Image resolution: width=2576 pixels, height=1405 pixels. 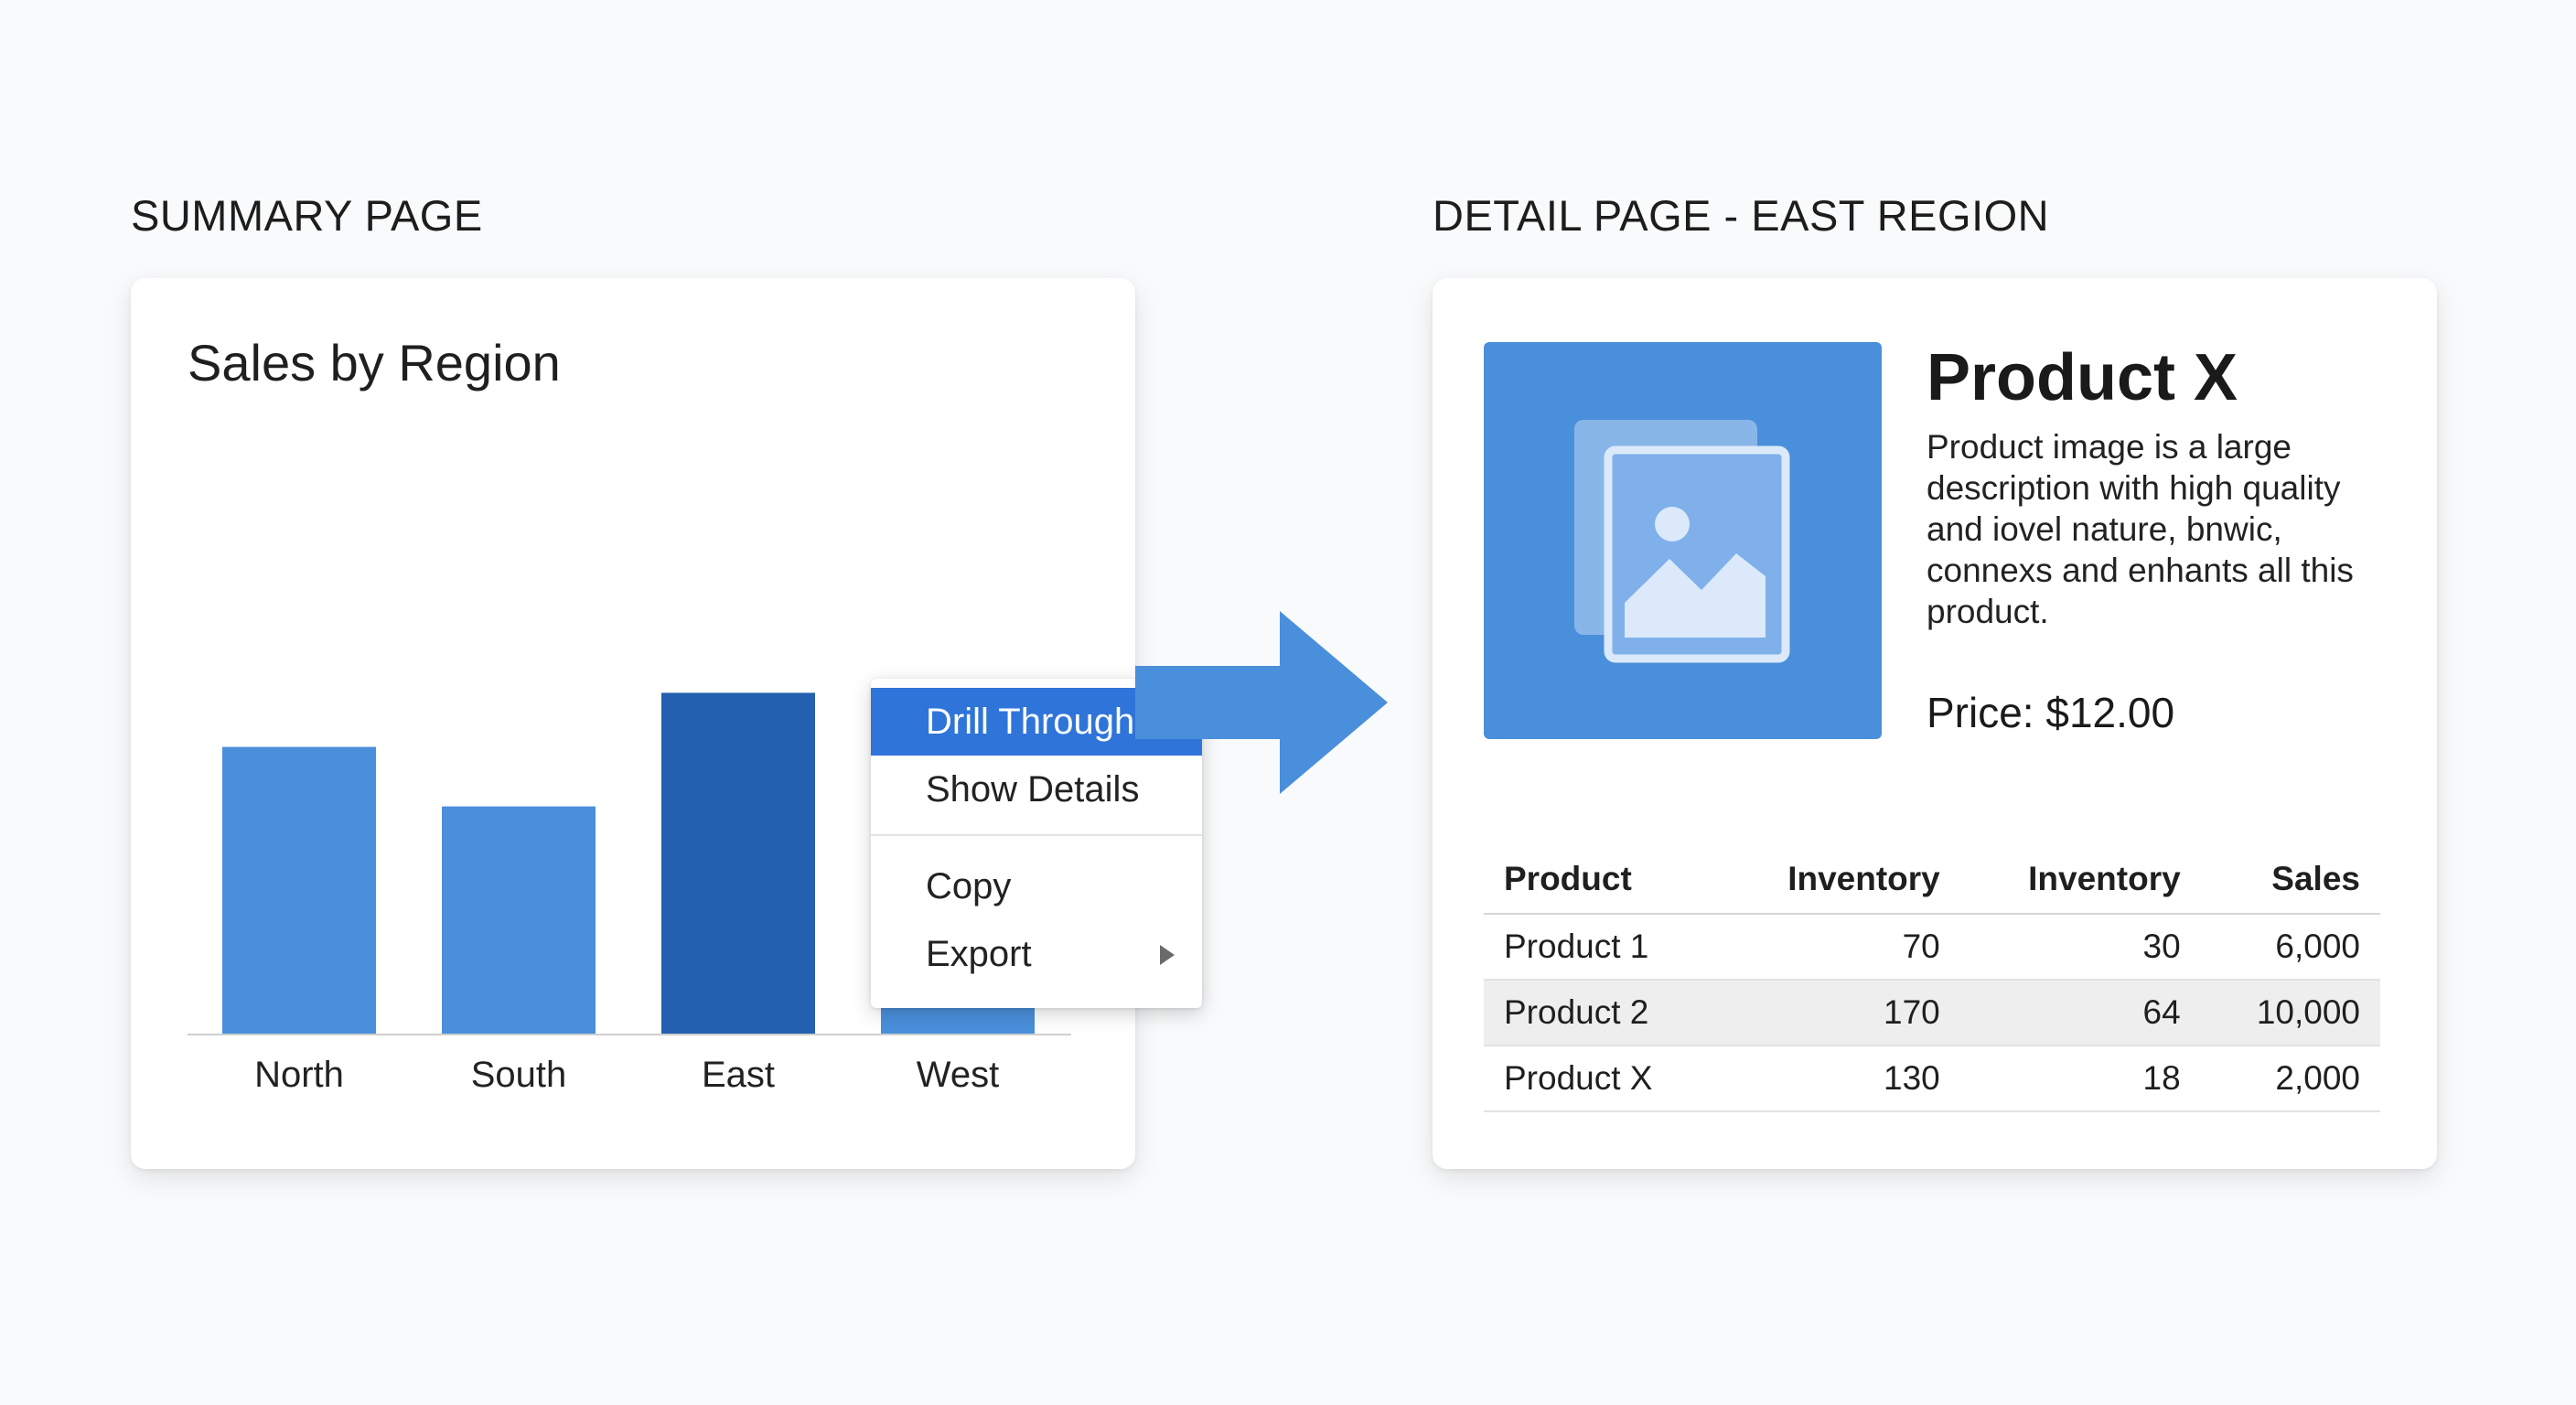 I want to click on cell-inventory-2: 64, so click(x=2080, y=1013).